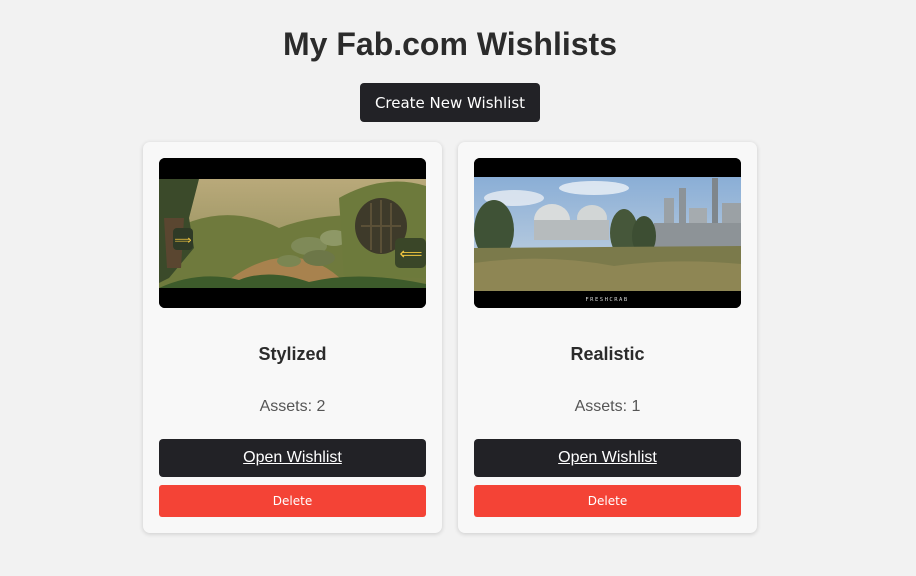 The height and width of the screenshot is (576, 916). I want to click on wishlist-name: Realistic, so click(607, 354).